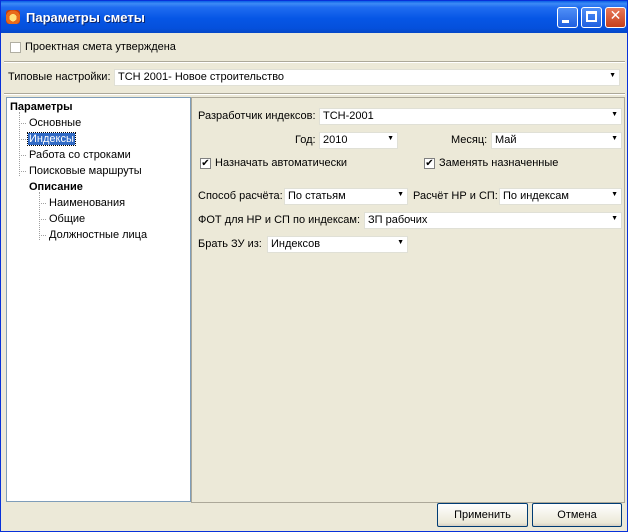 The image size is (628, 532). I want to click on nr-sp-value: По индексам, so click(536, 196).